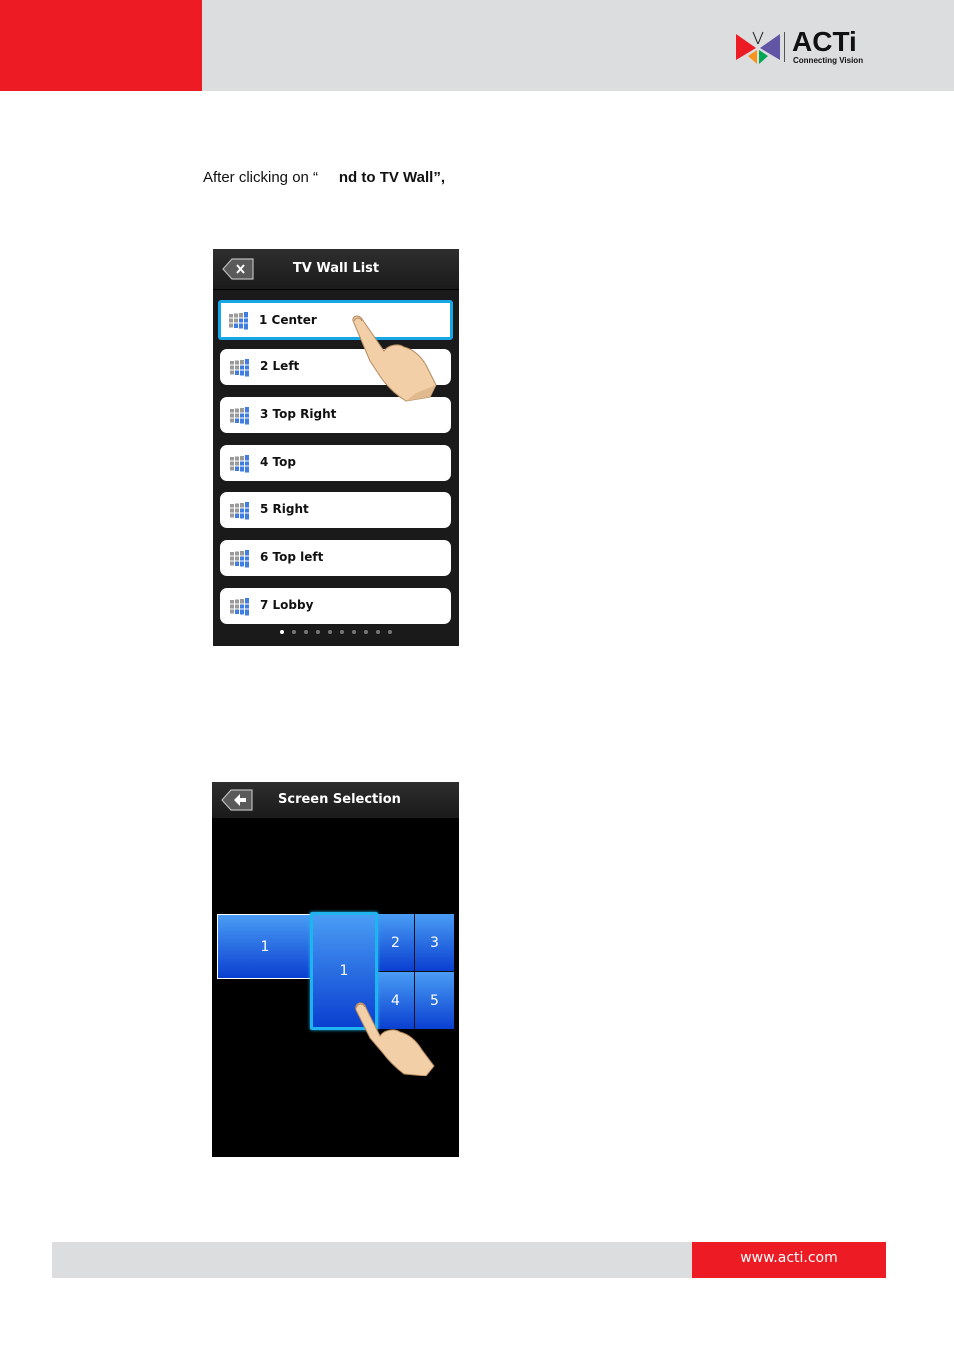 Image resolution: width=954 pixels, height=1350 pixels. What do you see at coordinates (261, 177) in the screenshot?
I see `intro-prefix: After clicking on “` at bounding box center [261, 177].